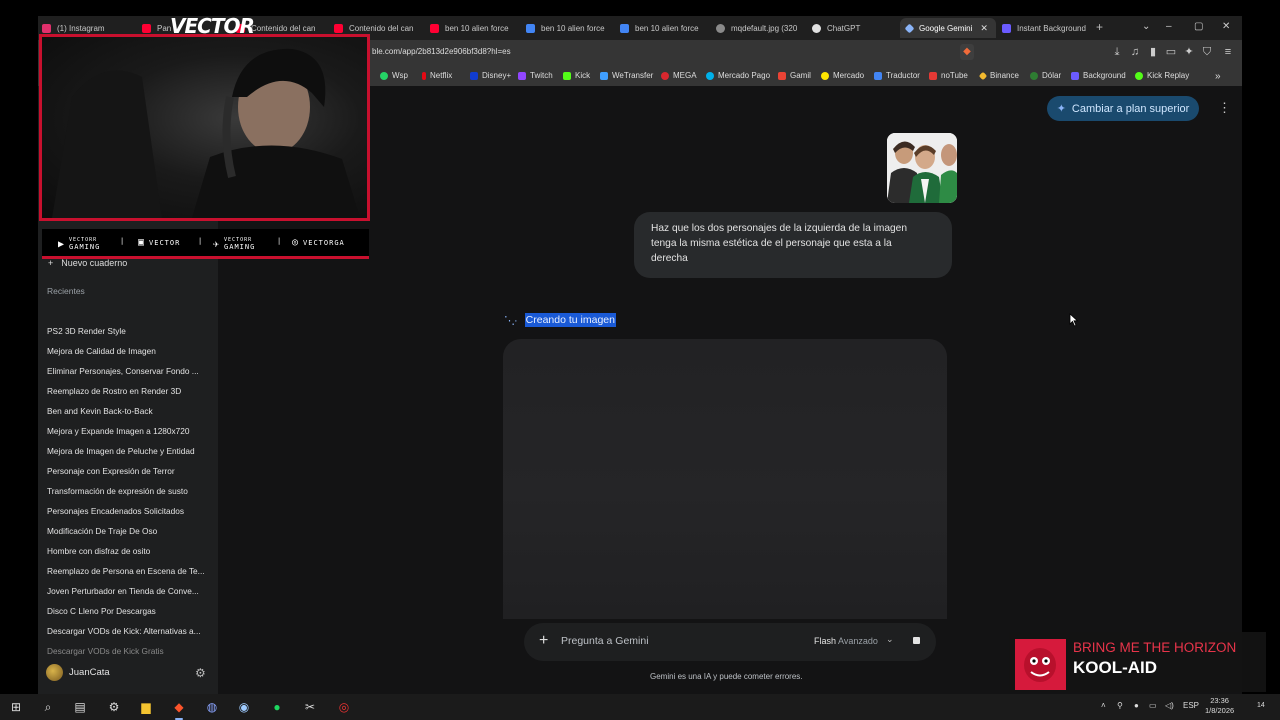  Describe the element at coordinates (89, 672) in the screenshot. I see `user-name: JuanCata` at that location.